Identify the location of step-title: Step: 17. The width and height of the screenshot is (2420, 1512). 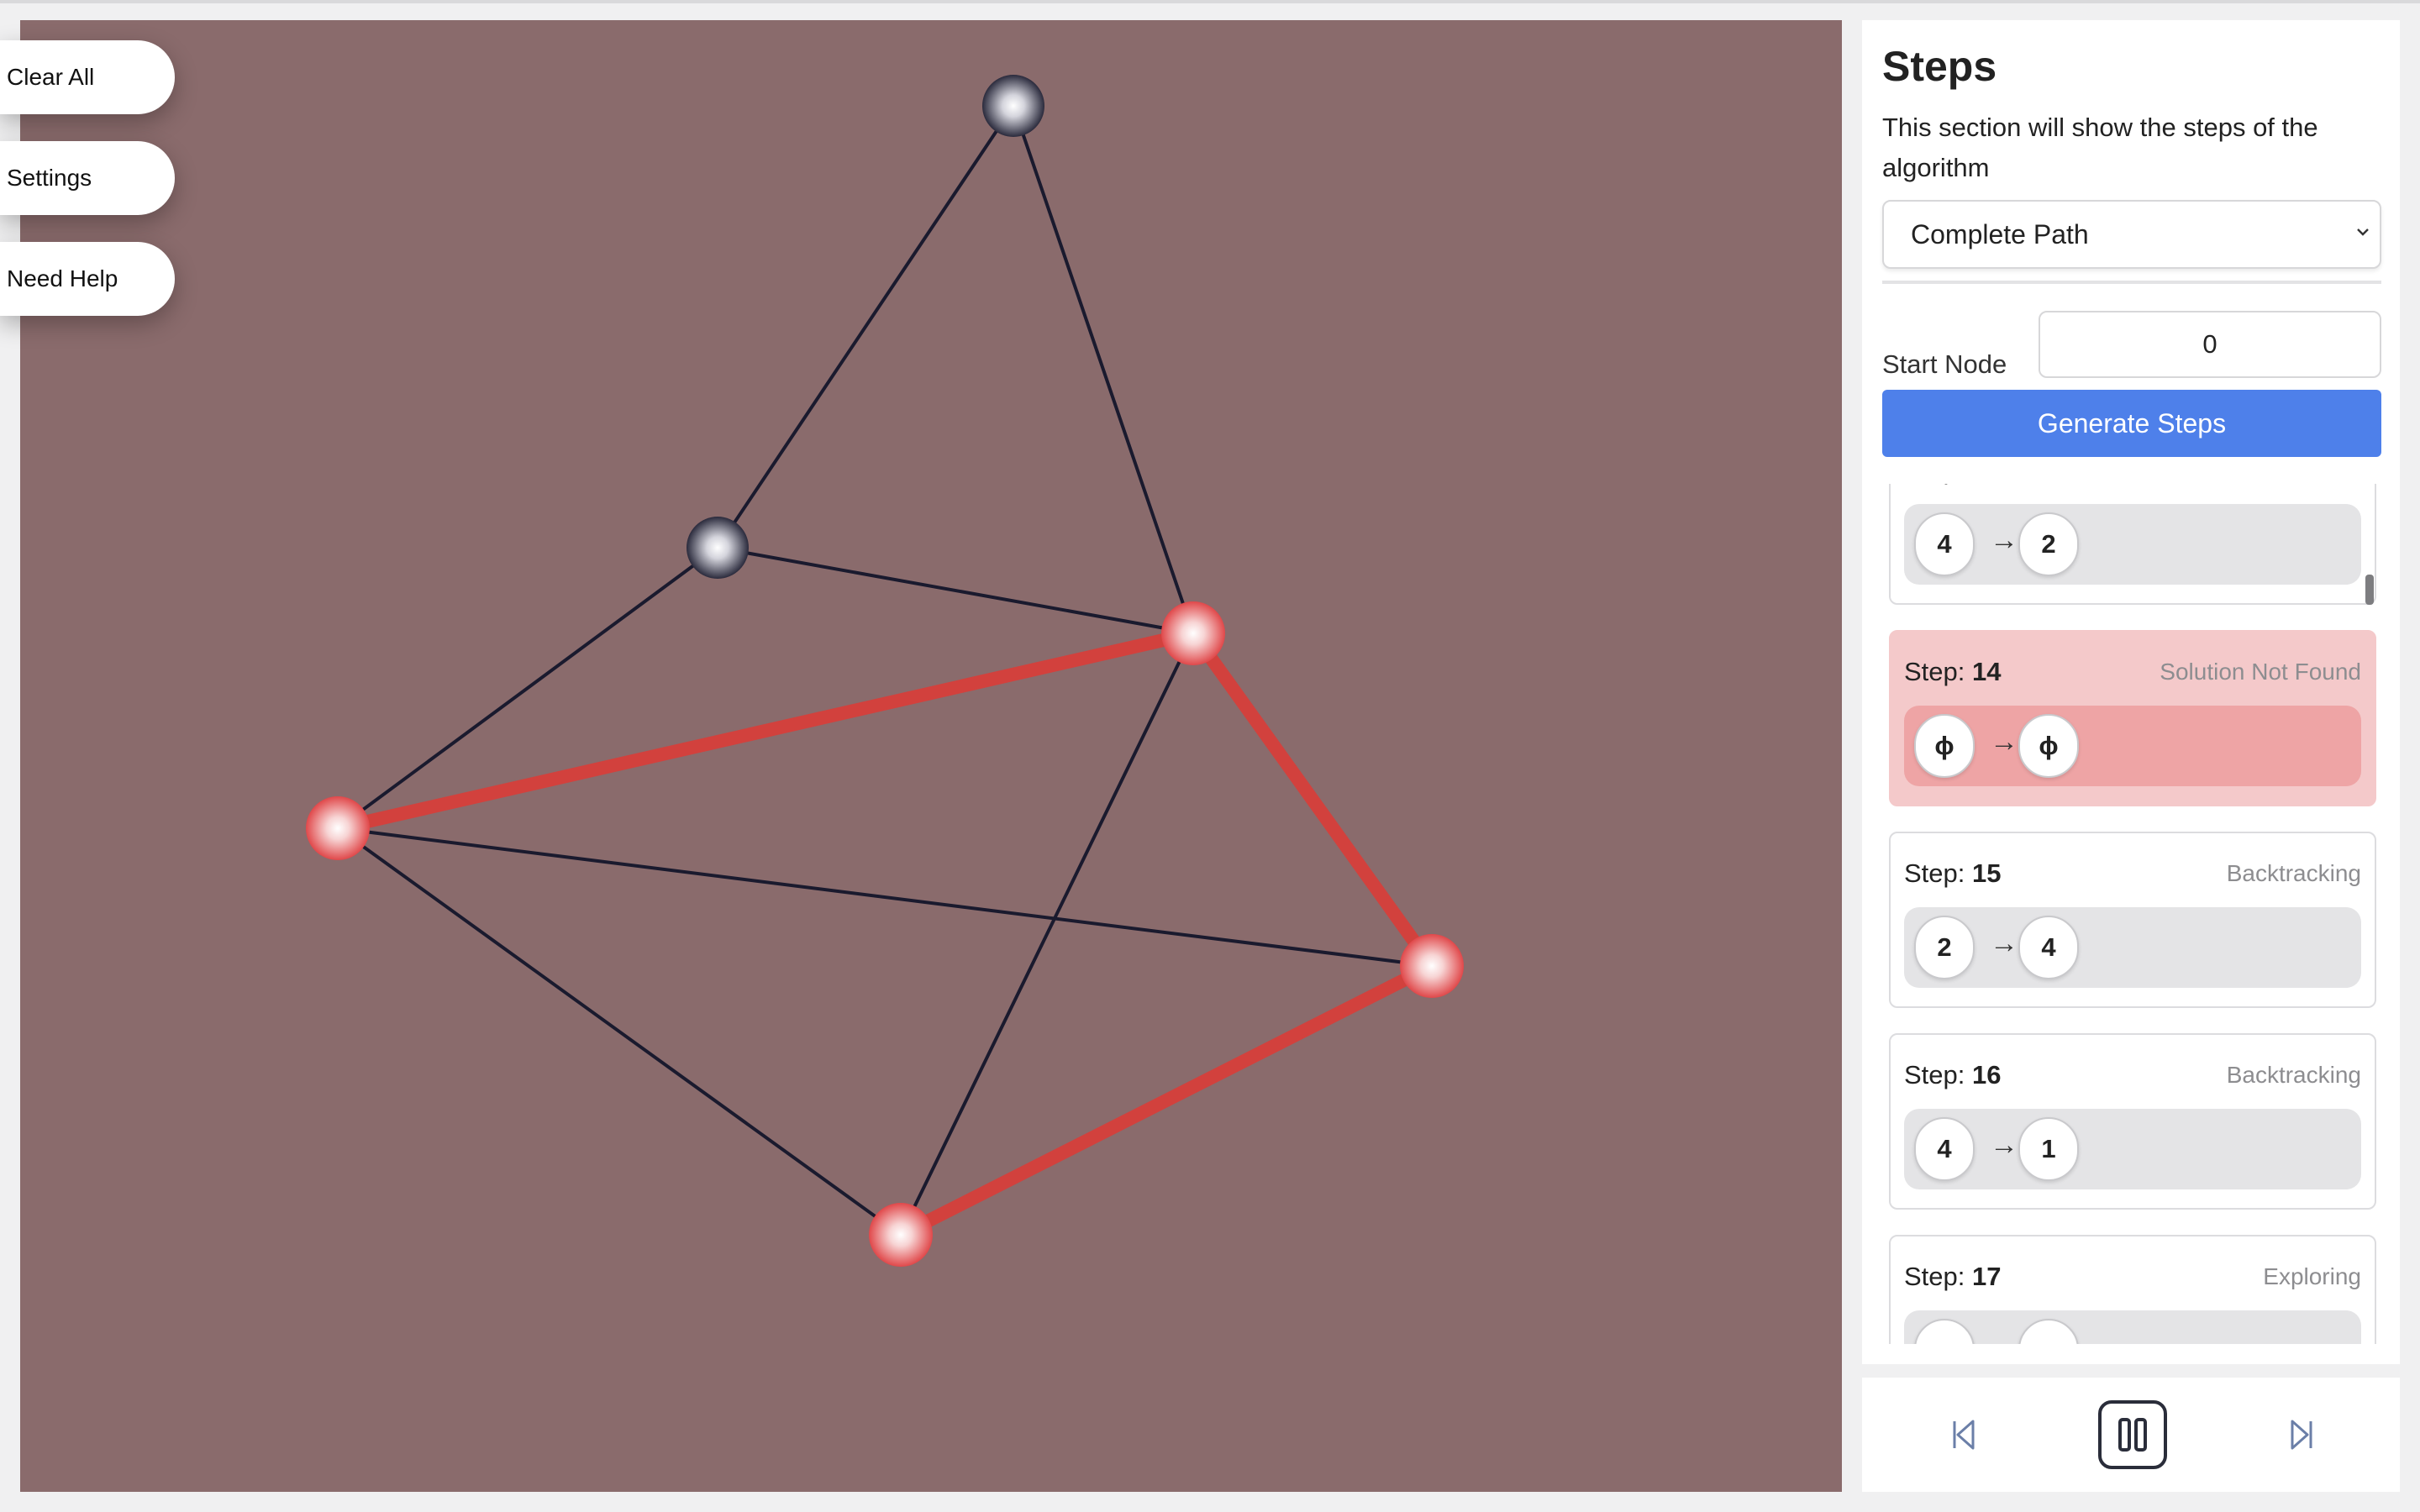
(1952, 1277).